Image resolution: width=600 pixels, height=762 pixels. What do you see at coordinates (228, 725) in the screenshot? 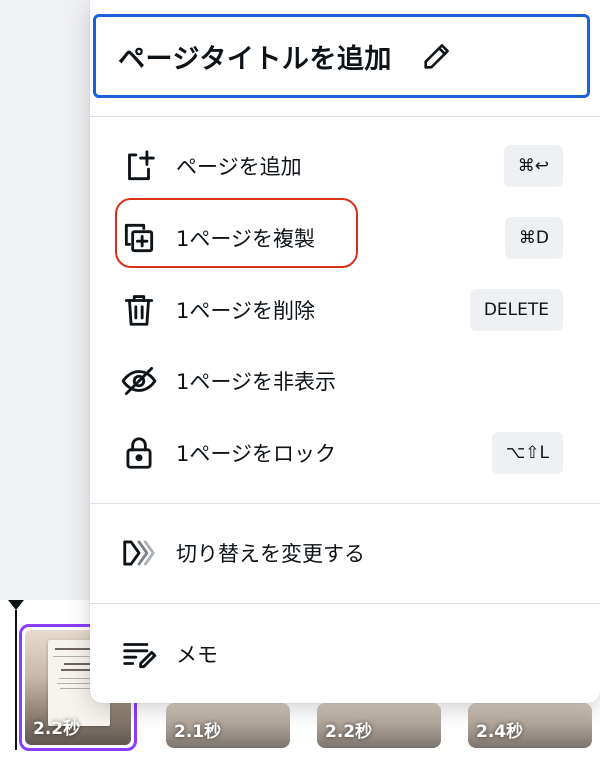
I see `page-thumbnail-2: 2.1秒` at bounding box center [228, 725].